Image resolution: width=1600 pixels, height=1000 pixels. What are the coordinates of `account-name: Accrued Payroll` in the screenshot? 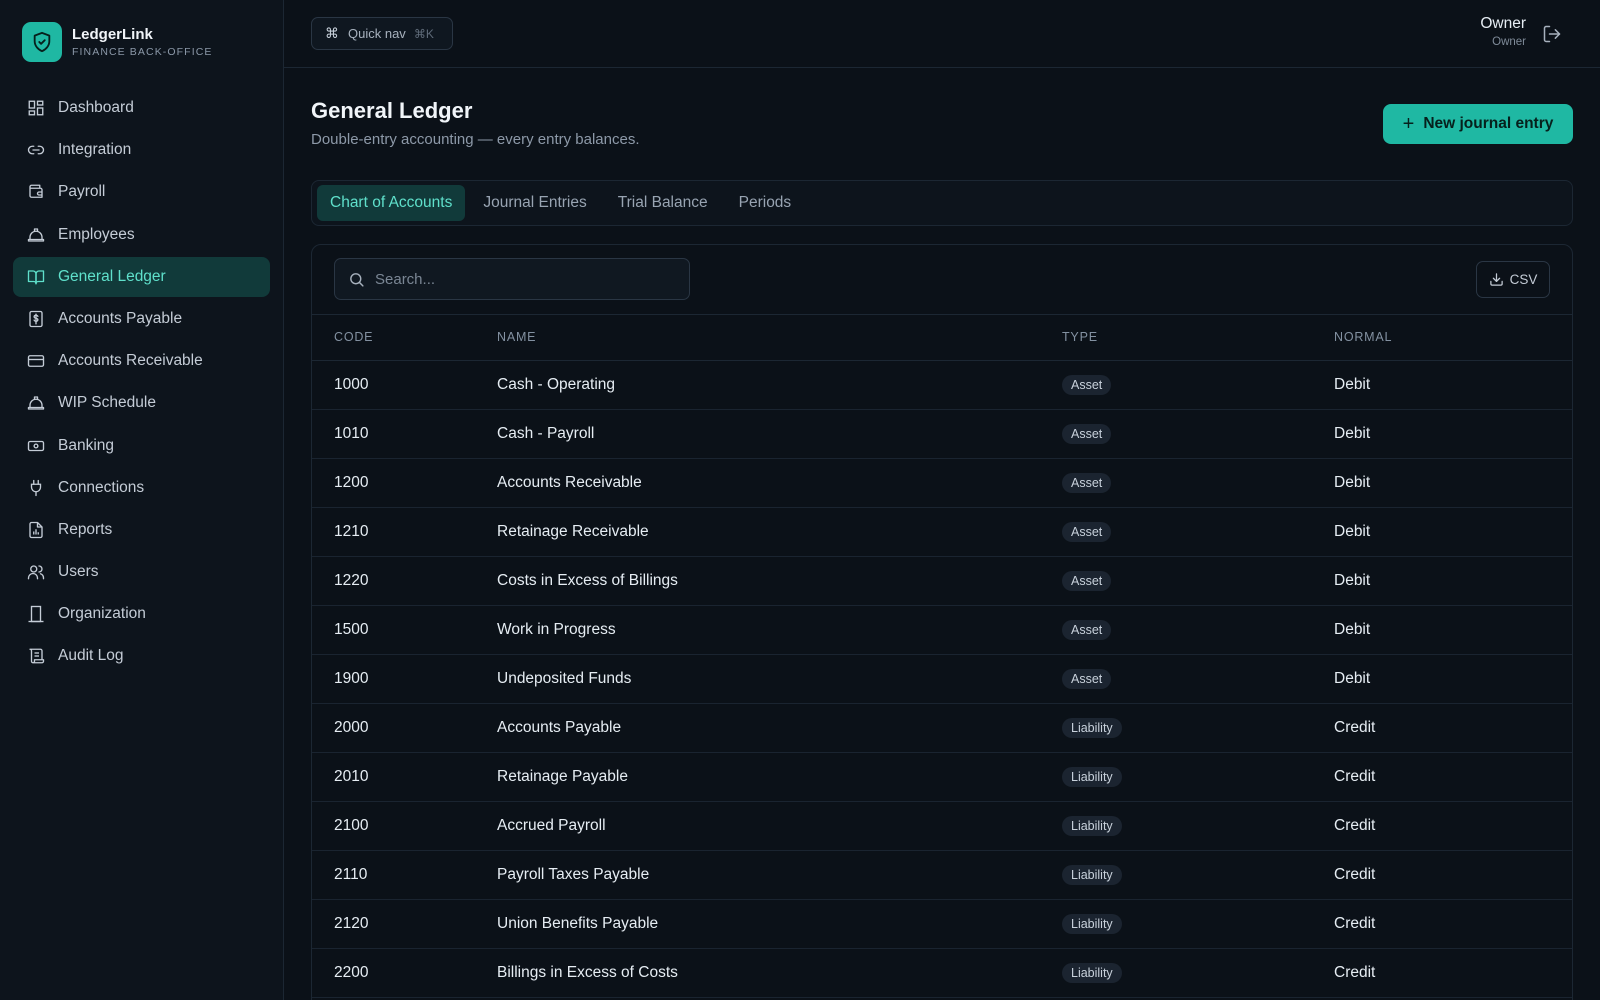 It's located at (779, 826).